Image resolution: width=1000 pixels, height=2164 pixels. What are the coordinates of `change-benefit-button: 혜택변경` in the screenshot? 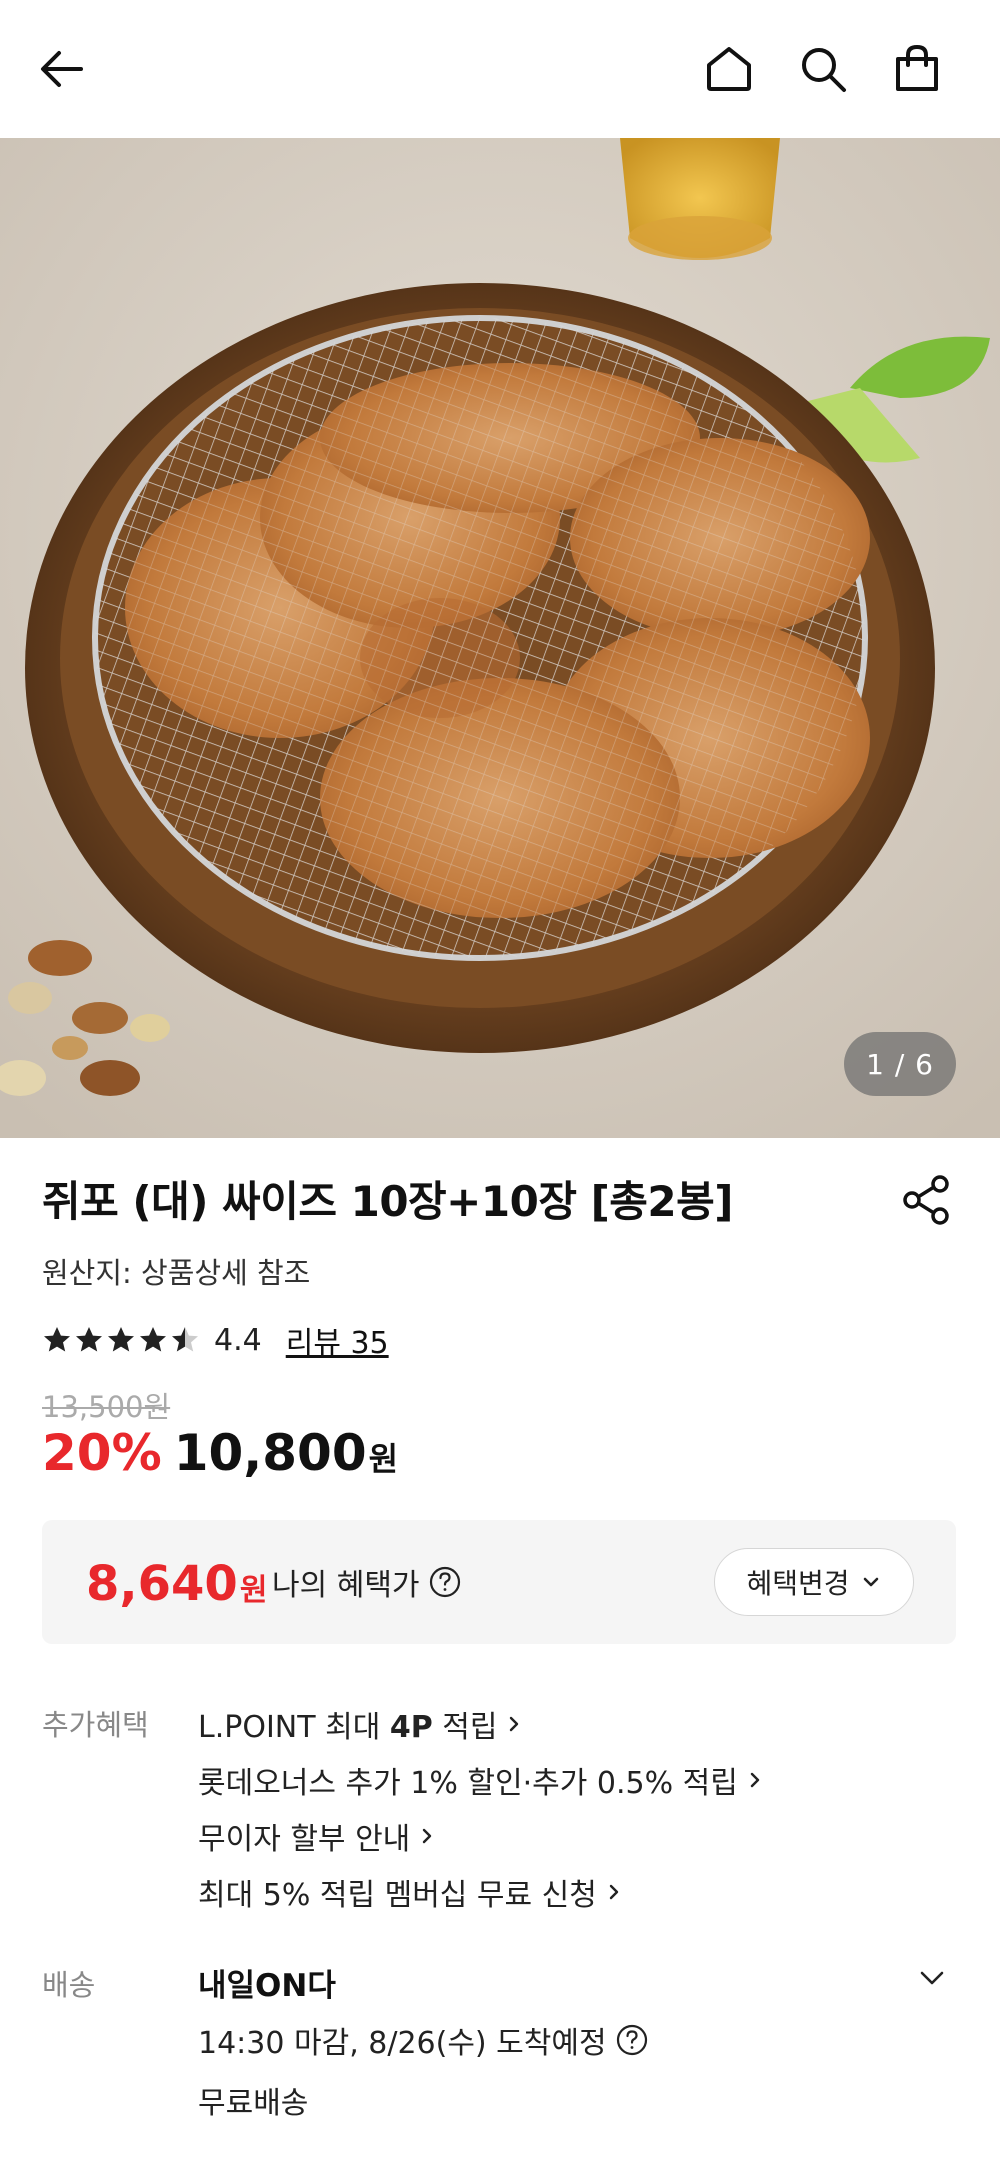 It's located at (814, 1582).